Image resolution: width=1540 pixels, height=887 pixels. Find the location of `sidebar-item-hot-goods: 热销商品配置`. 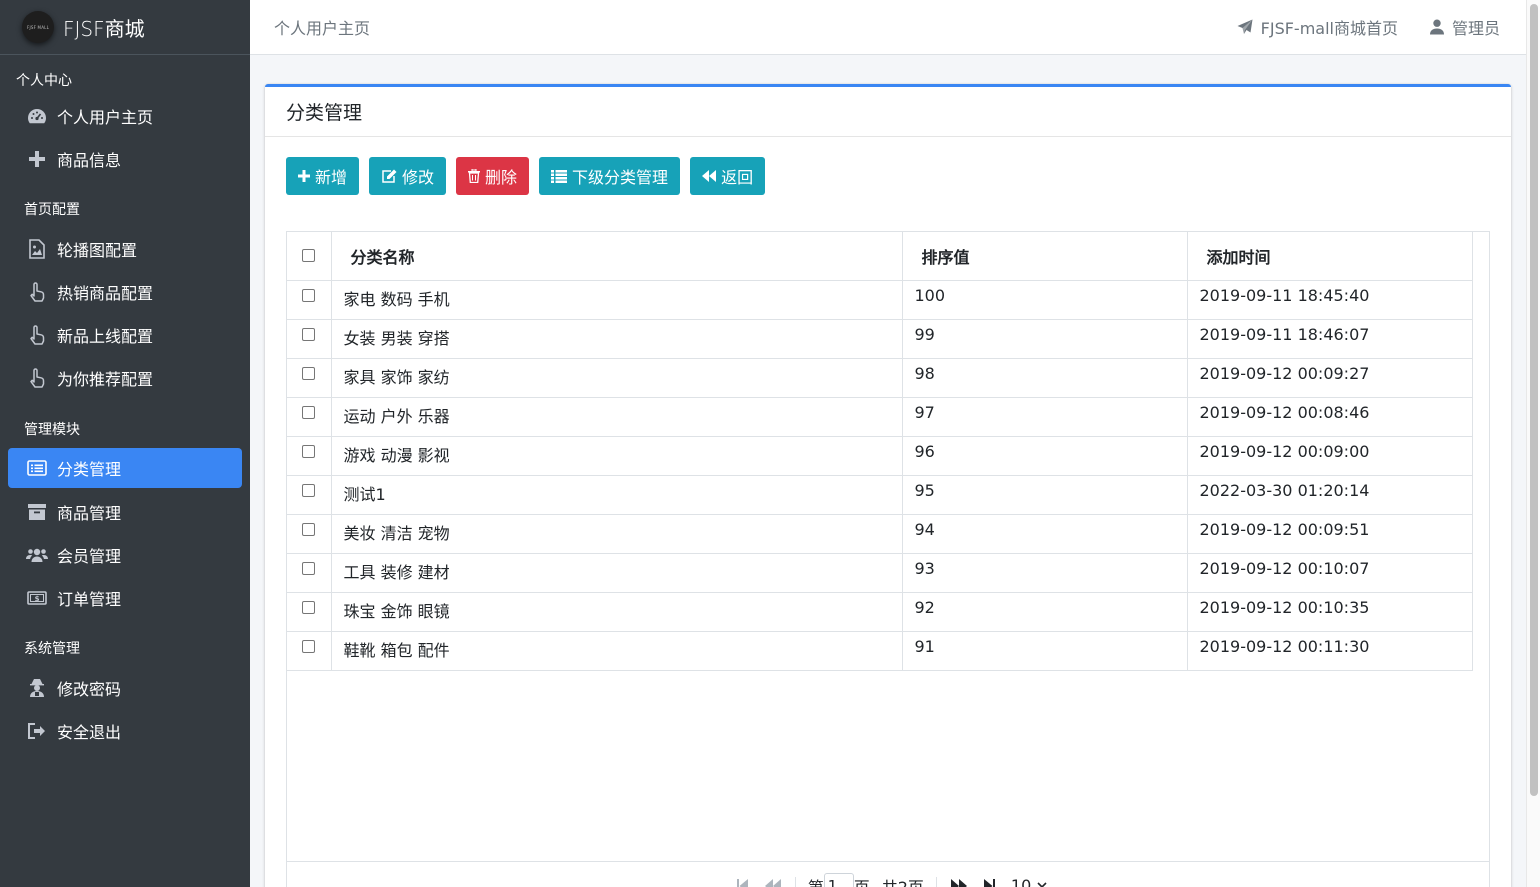

sidebar-item-hot-goods: 热销商品配置 is located at coordinates (125, 292).